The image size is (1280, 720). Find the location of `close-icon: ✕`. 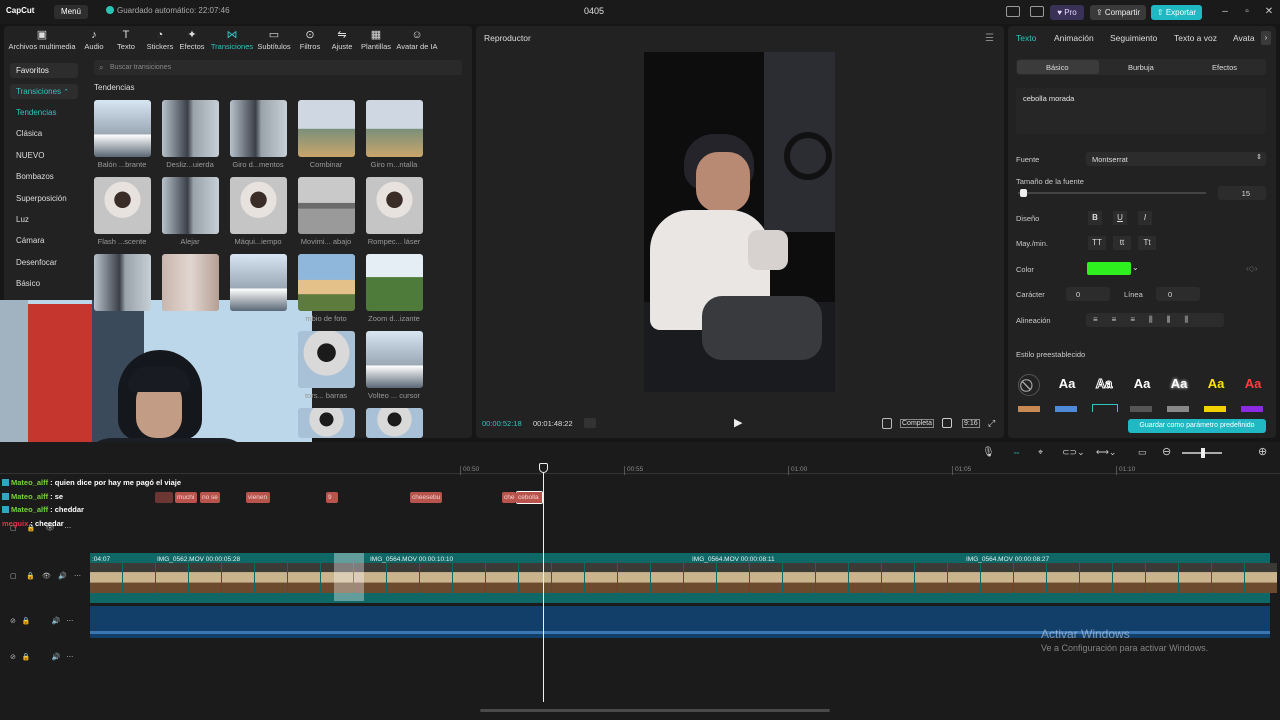

close-icon: ✕ is located at coordinates (1269, 12).